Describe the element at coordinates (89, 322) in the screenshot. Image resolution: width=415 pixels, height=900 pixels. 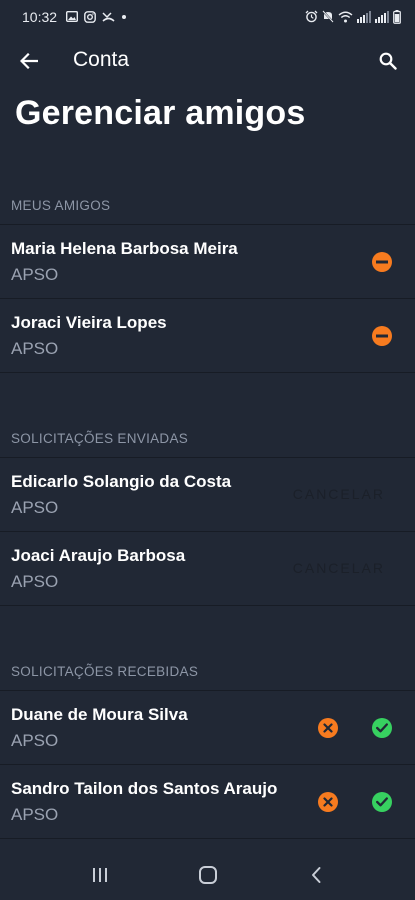
I see `friend-name: Joraci Vieira Lopes` at that location.